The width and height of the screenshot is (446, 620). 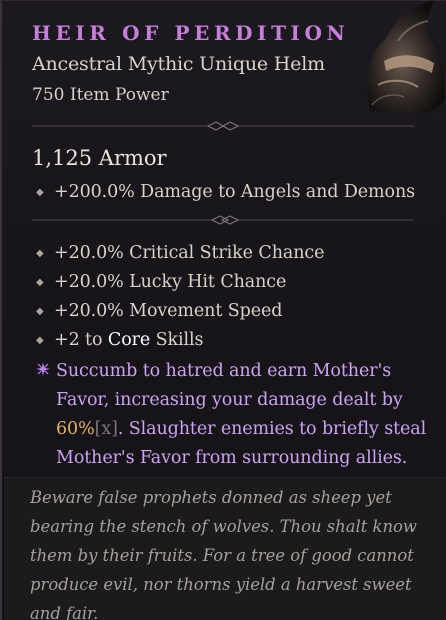 I want to click on implicit-affix: ◆ +200.0% Damage to Angels and Demons, so click(x=225, y=192).